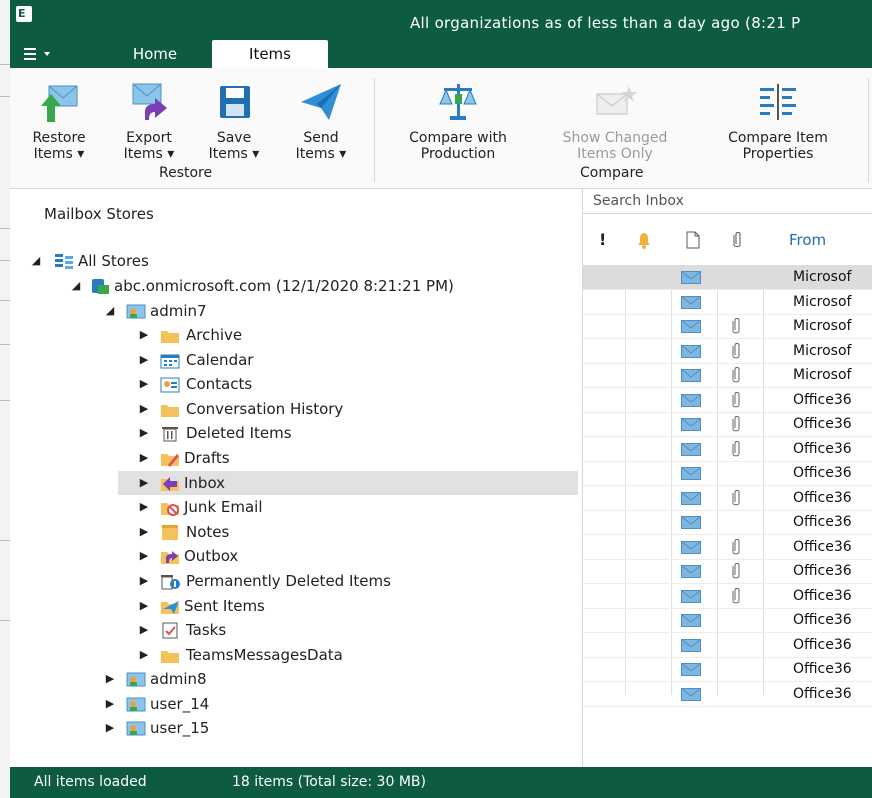  I want to click on tree-folder-sent-items: ▶ Sent Items, so click(290, 606).